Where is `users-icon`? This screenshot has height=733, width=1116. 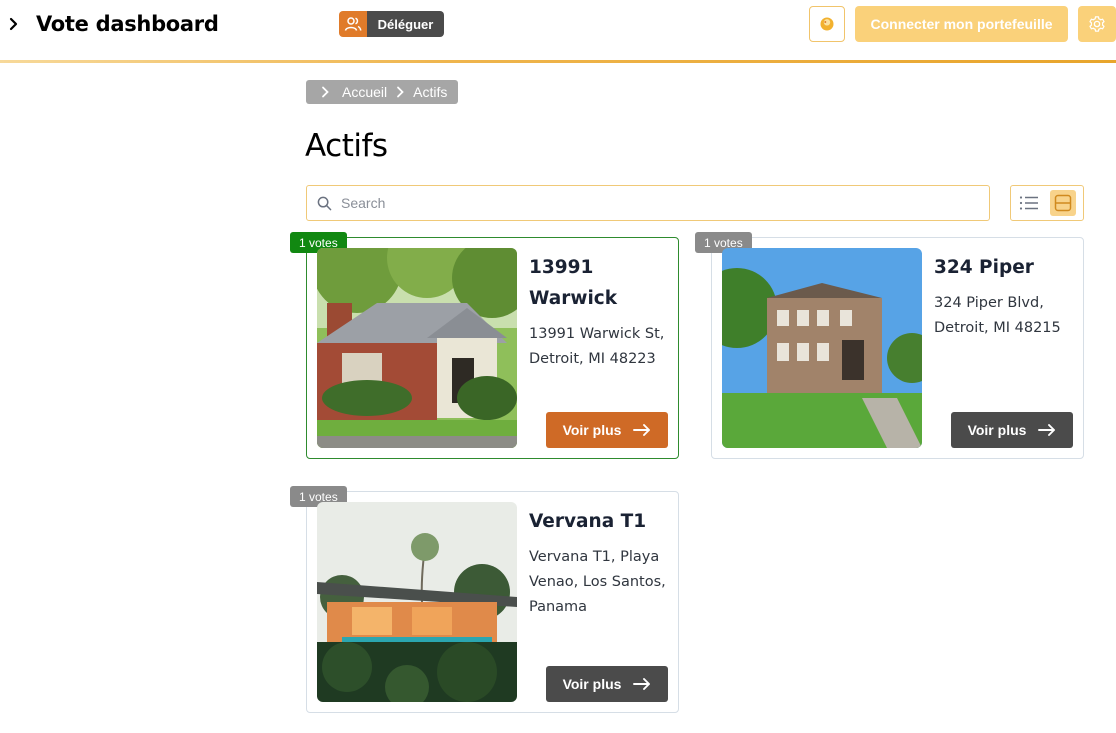
users-icon is located at coordinates (353, 24).